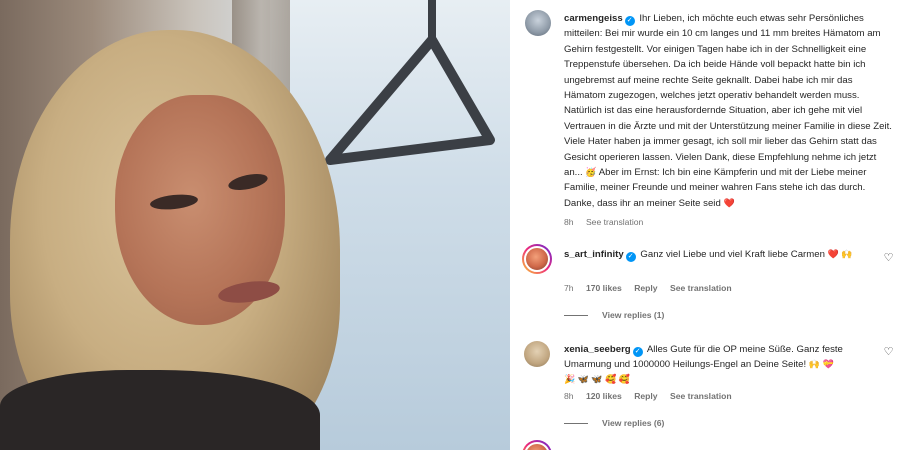 The image size is (900, 450). Describe the element at coordinates (569, 288) in the screenshot. I see `comment-time: 7h` at that location.